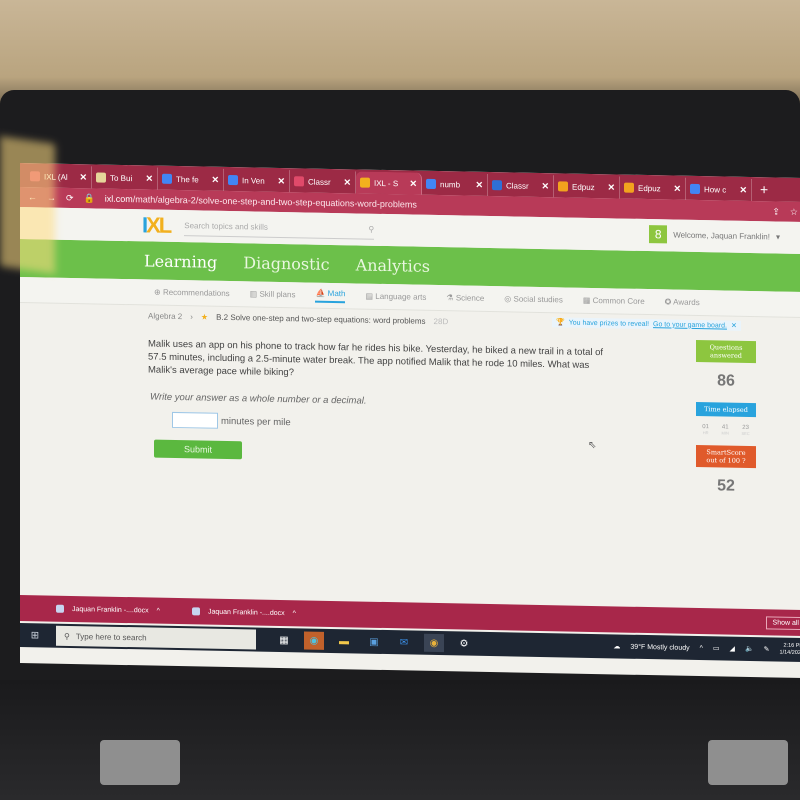  What do you see at coordinates (450, 298) in the screenshot?
I see `subnav-icon: ⚗` at bounding box center [450, 298].